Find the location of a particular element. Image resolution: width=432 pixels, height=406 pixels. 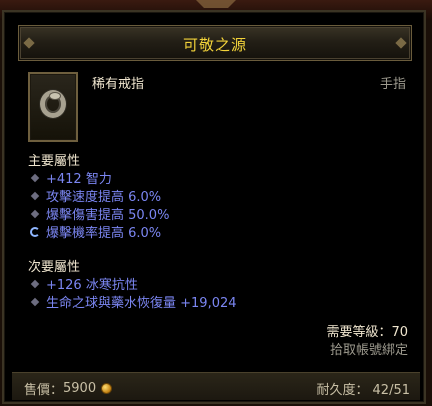

item-icon-frame is located at coordinates (53, 107).